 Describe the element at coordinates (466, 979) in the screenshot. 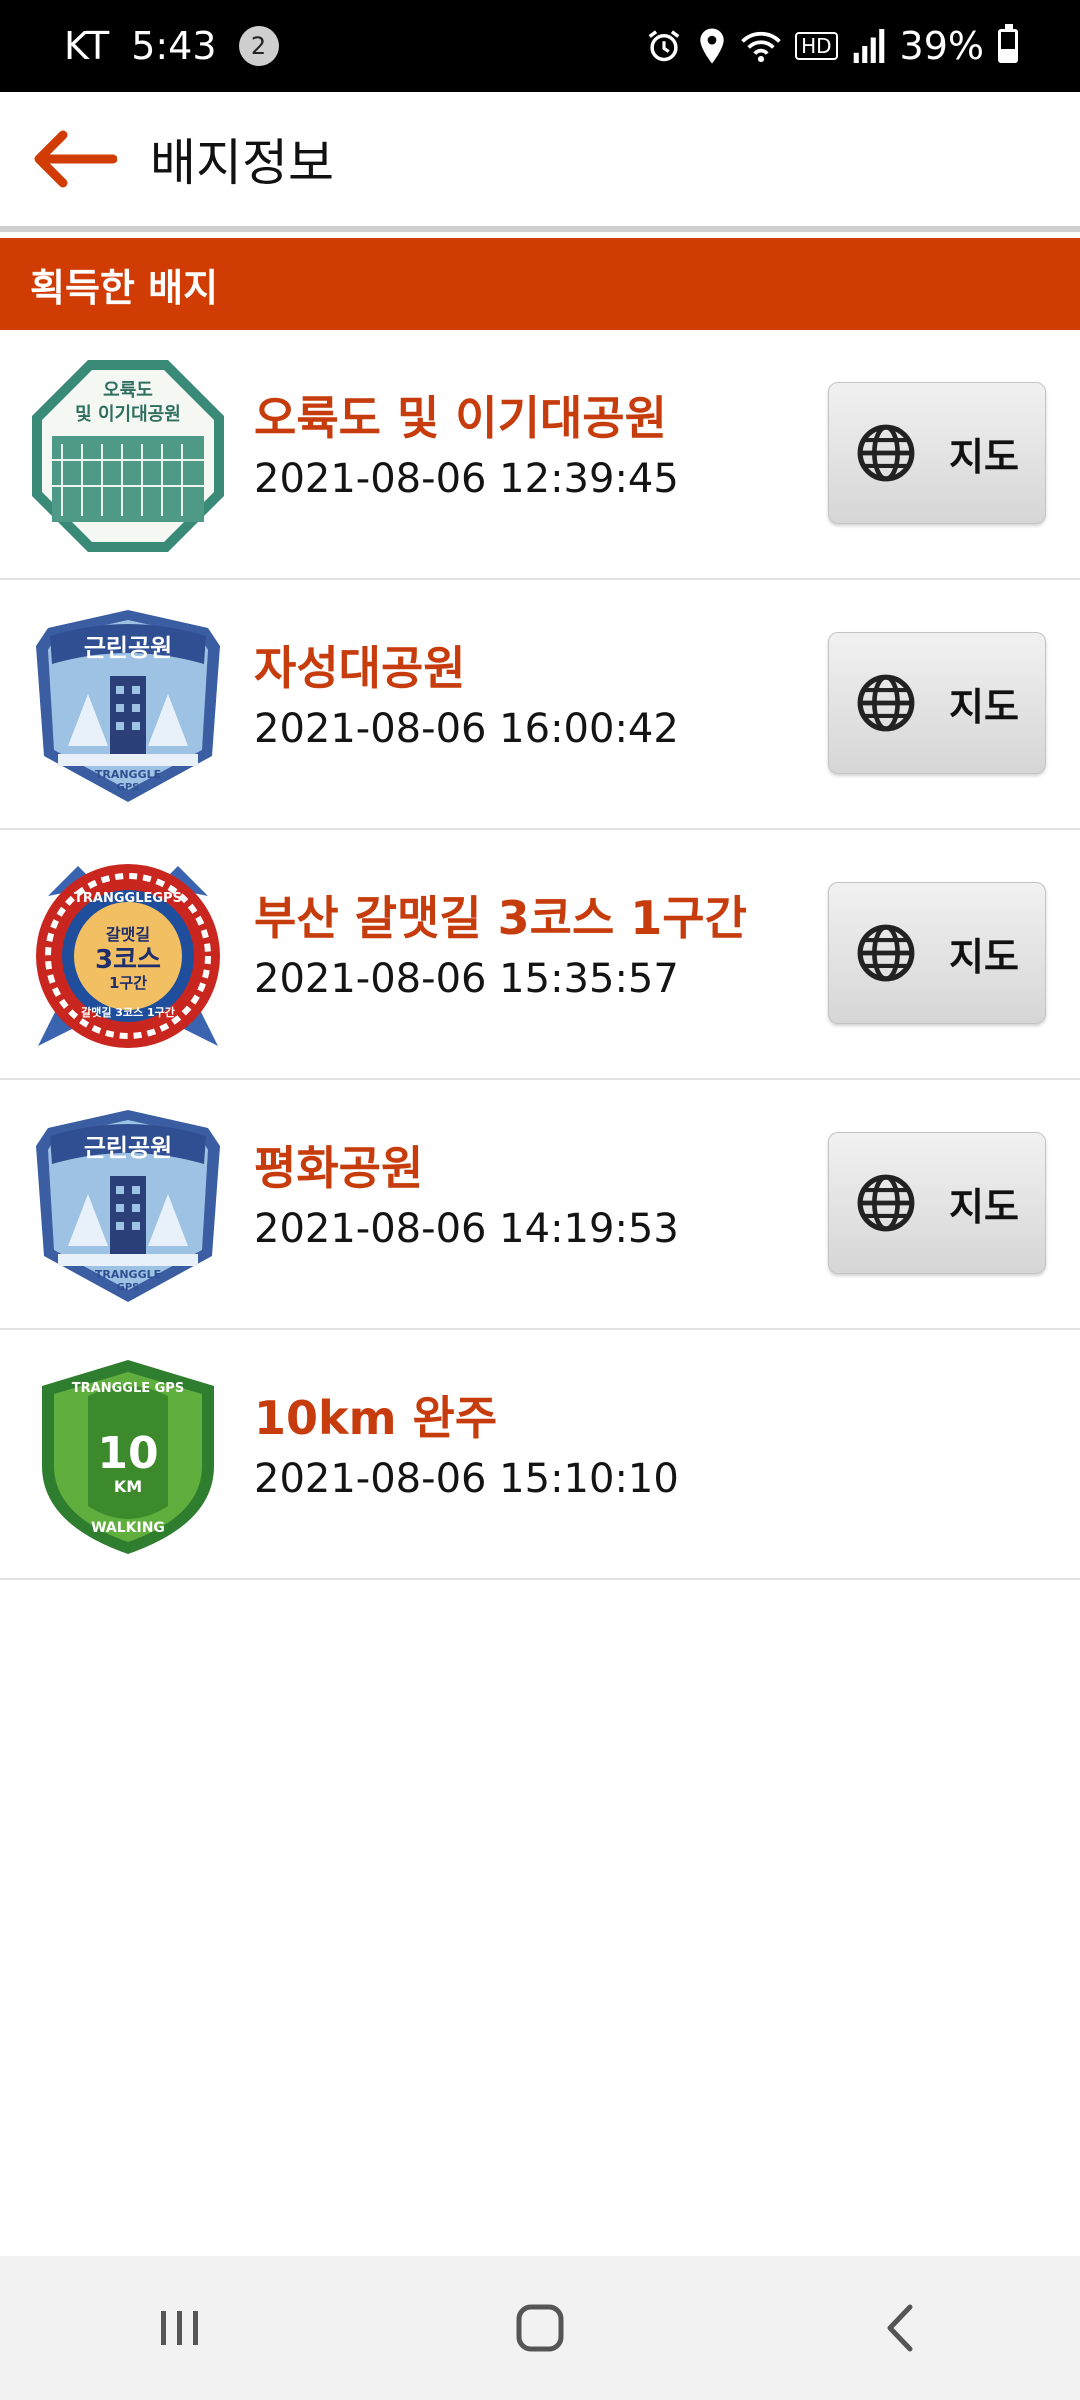

I see `badge-date: 2021-08-06 15:35:57` at that location.